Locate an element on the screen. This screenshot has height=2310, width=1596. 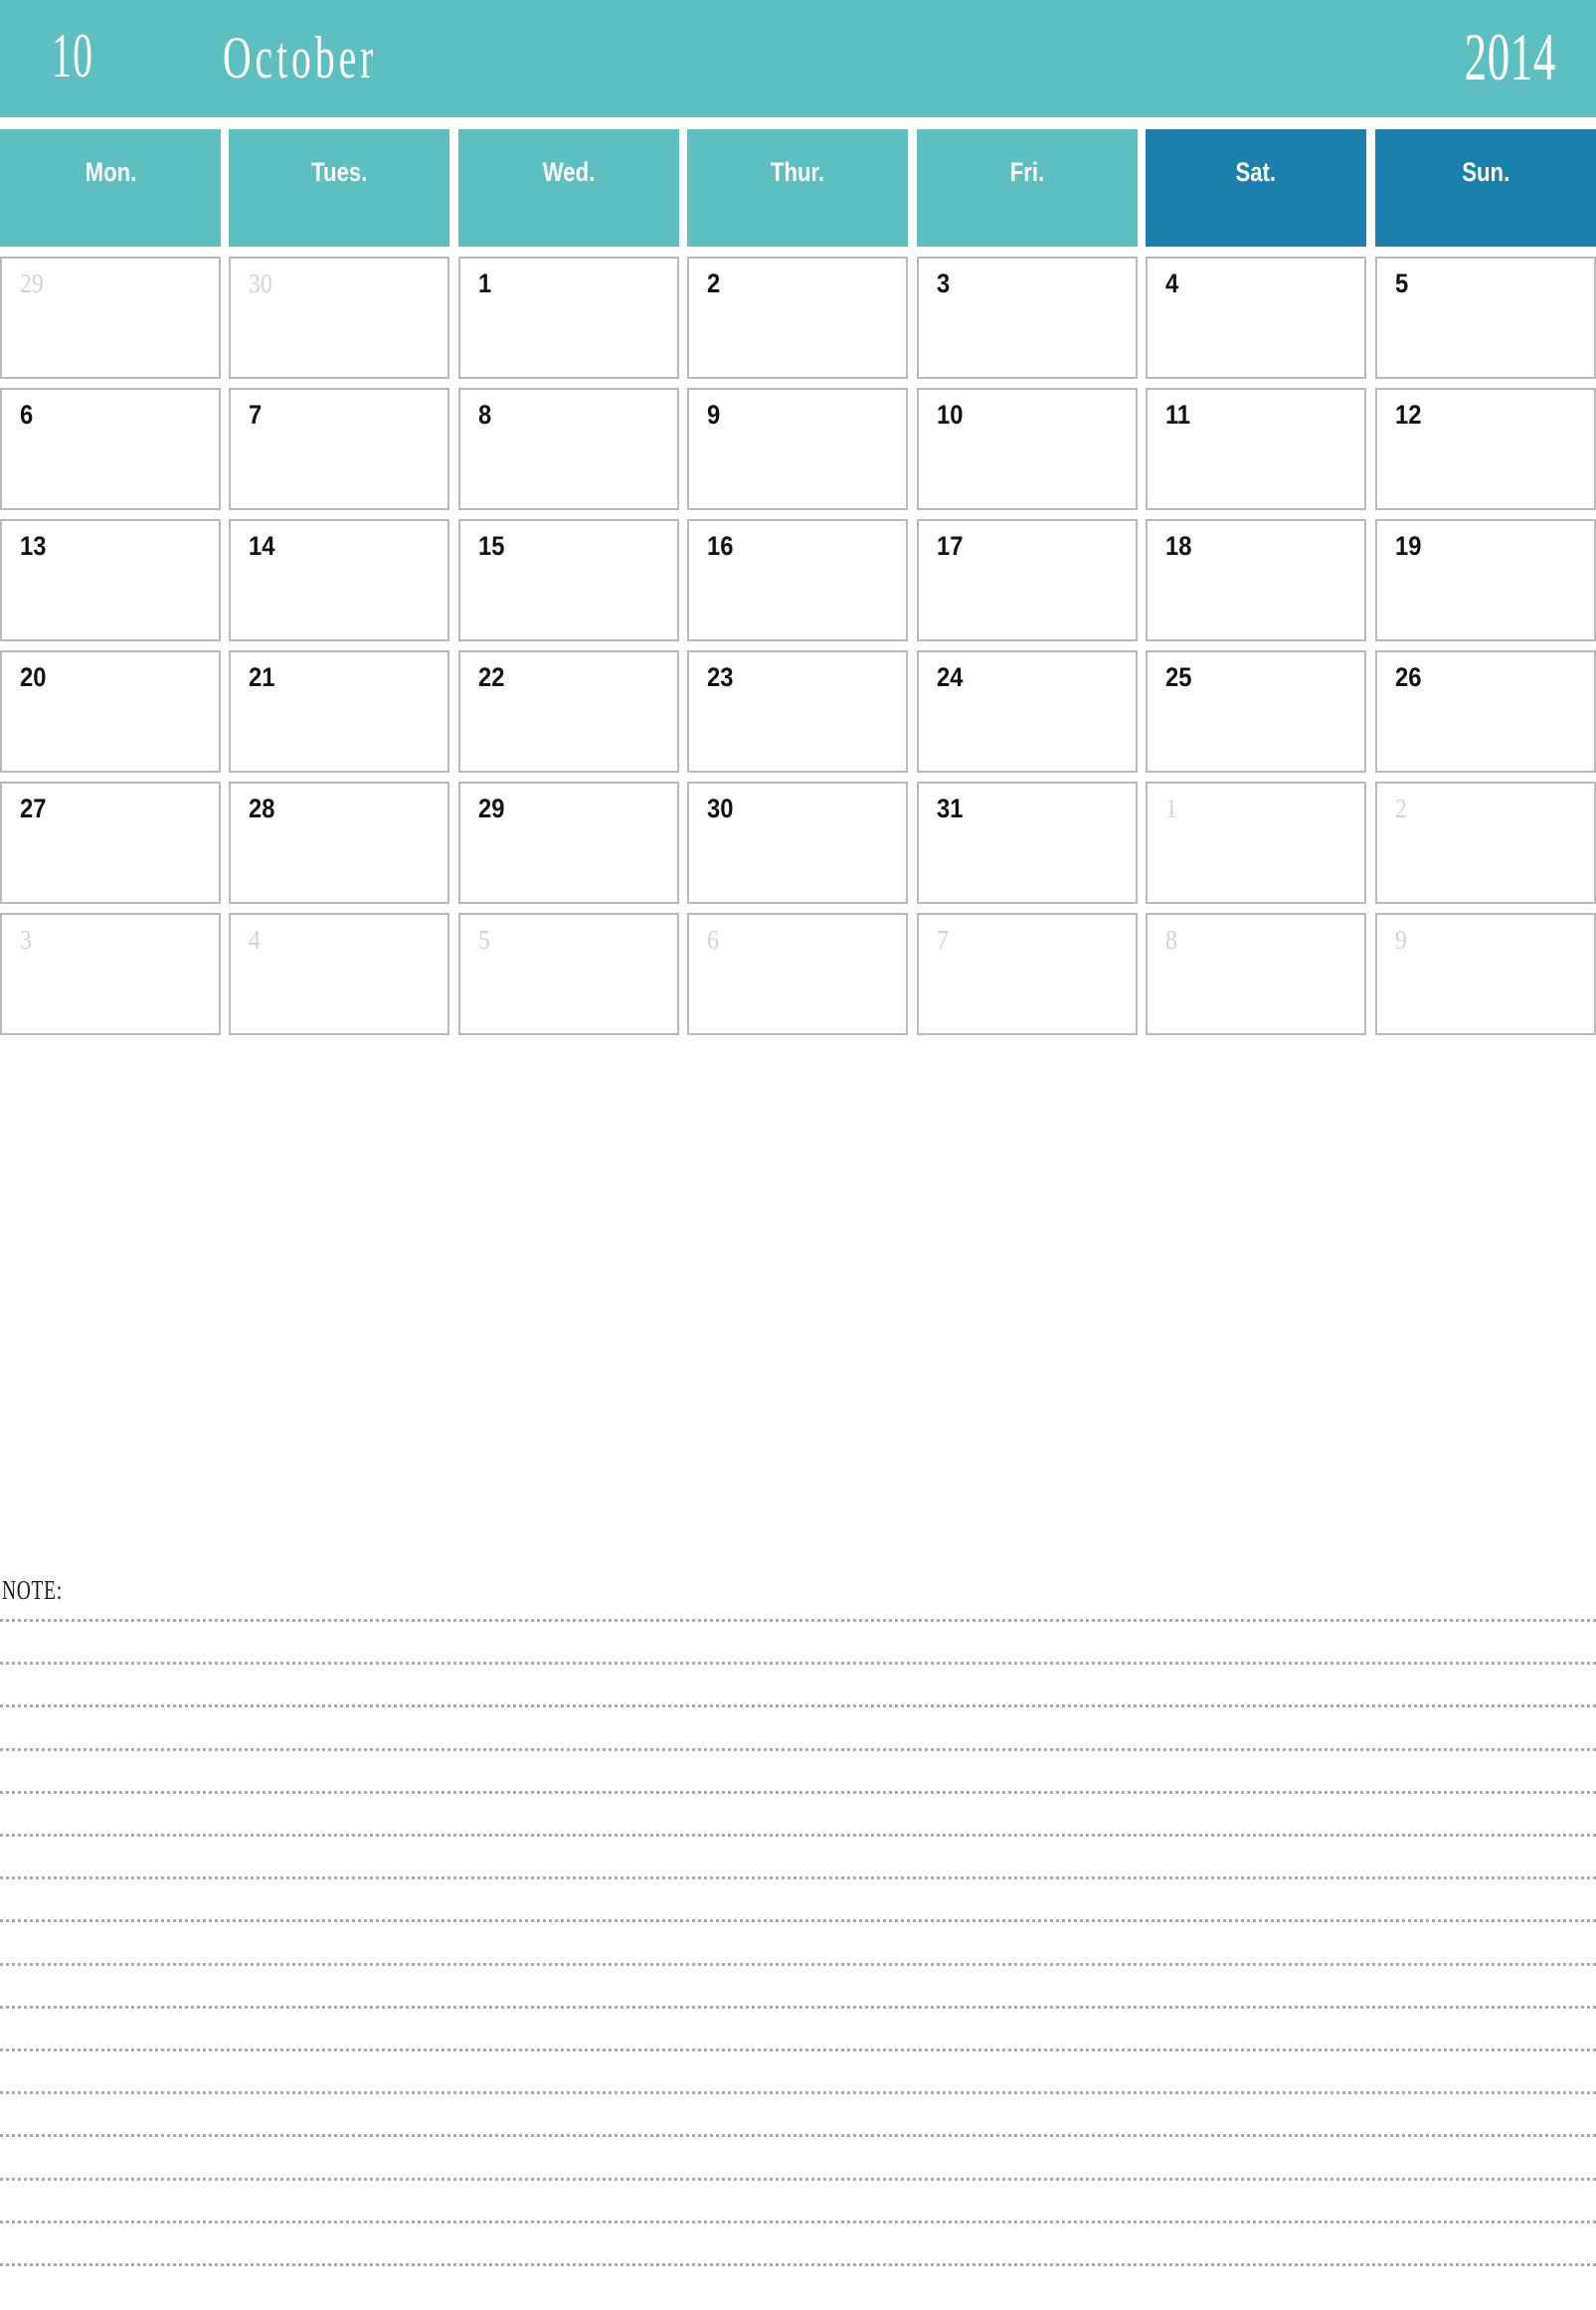
day-number: 16 is located at coordinates (721, 546).